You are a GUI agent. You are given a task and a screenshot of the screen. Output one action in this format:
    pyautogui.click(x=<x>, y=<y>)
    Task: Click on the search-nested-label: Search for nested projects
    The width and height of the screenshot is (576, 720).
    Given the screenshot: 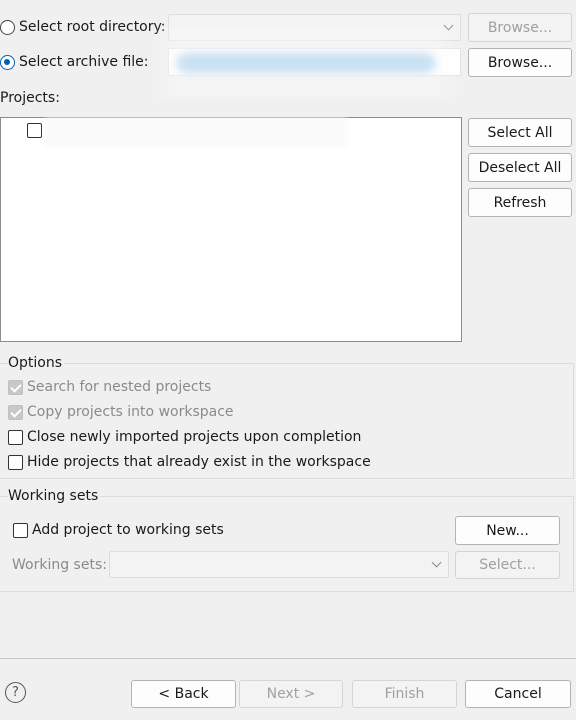 What is the action you would take?
    pyautogui.click(x=119, y=387)
    